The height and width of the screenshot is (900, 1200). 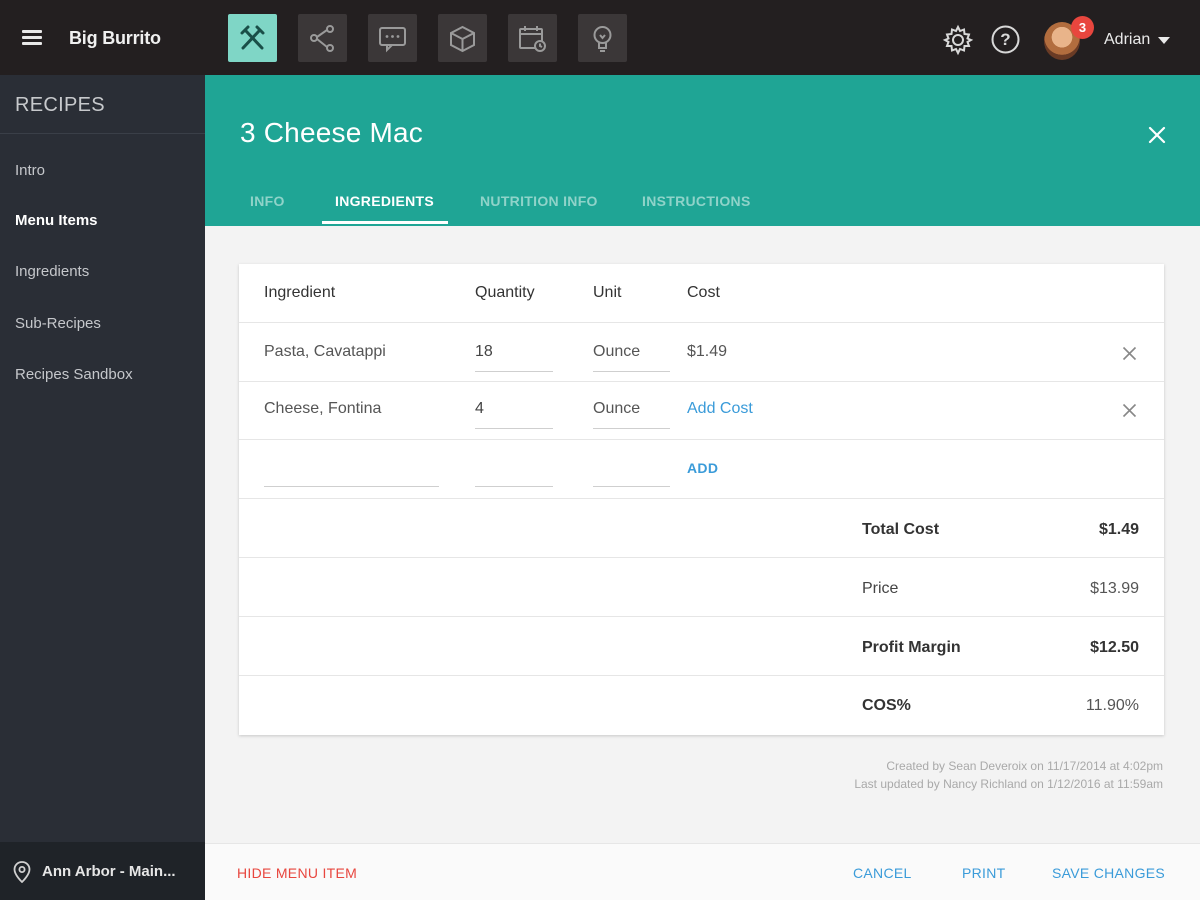 I want to click on settings-gear-icon, so click(x=958, y=42).